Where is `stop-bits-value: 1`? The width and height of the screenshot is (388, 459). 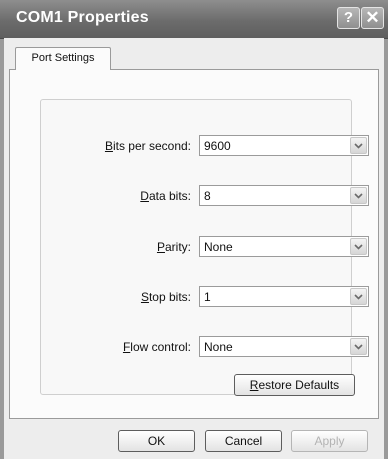 stop-bits-value: 1 is located at coordinates (207, 297).